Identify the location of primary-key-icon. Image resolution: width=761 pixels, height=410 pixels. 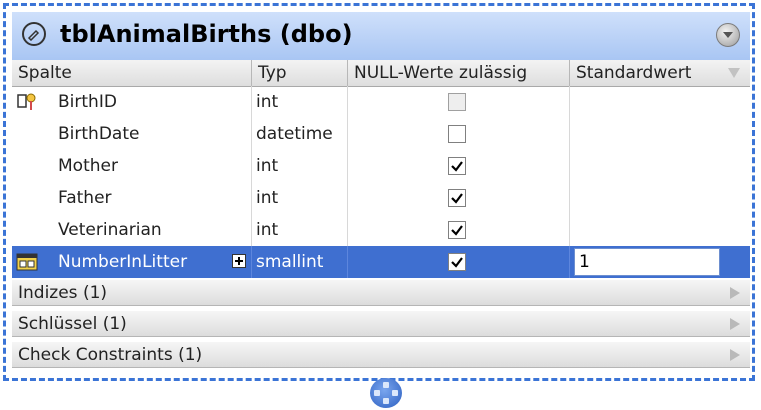
(27, 102).